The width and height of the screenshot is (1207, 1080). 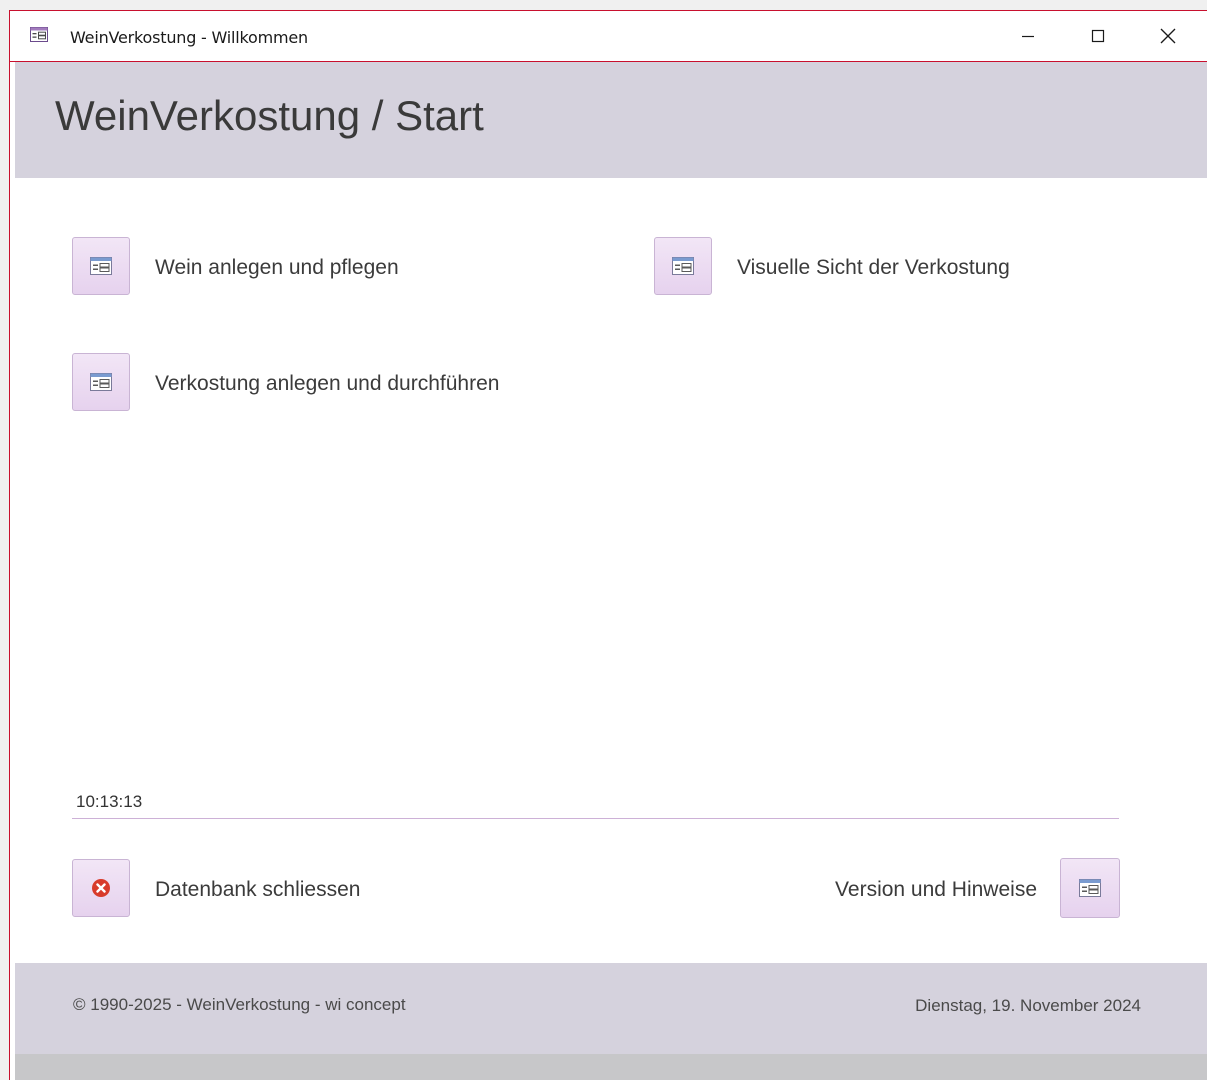 What do you see at coordinates (611, 1067) in the screenshot?
I see `bottom-strip` at bounding box center [611, 1067].